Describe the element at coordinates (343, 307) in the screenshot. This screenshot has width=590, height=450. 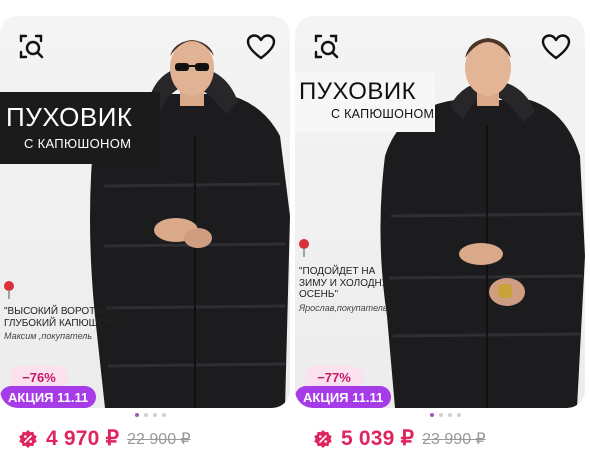
I see `review-author: Ярослав,покупатель` at that location.